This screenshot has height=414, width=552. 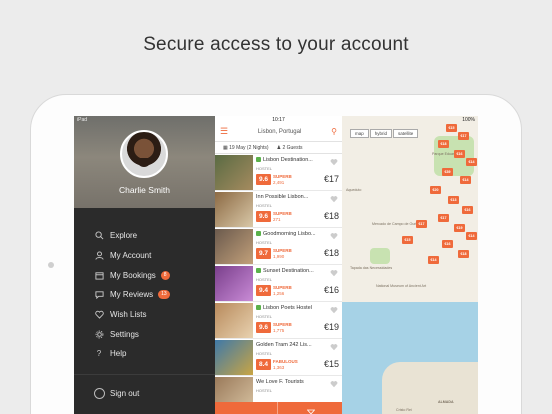 I want to click on map-type-satellite: satellite, so click(x=406, y=133).